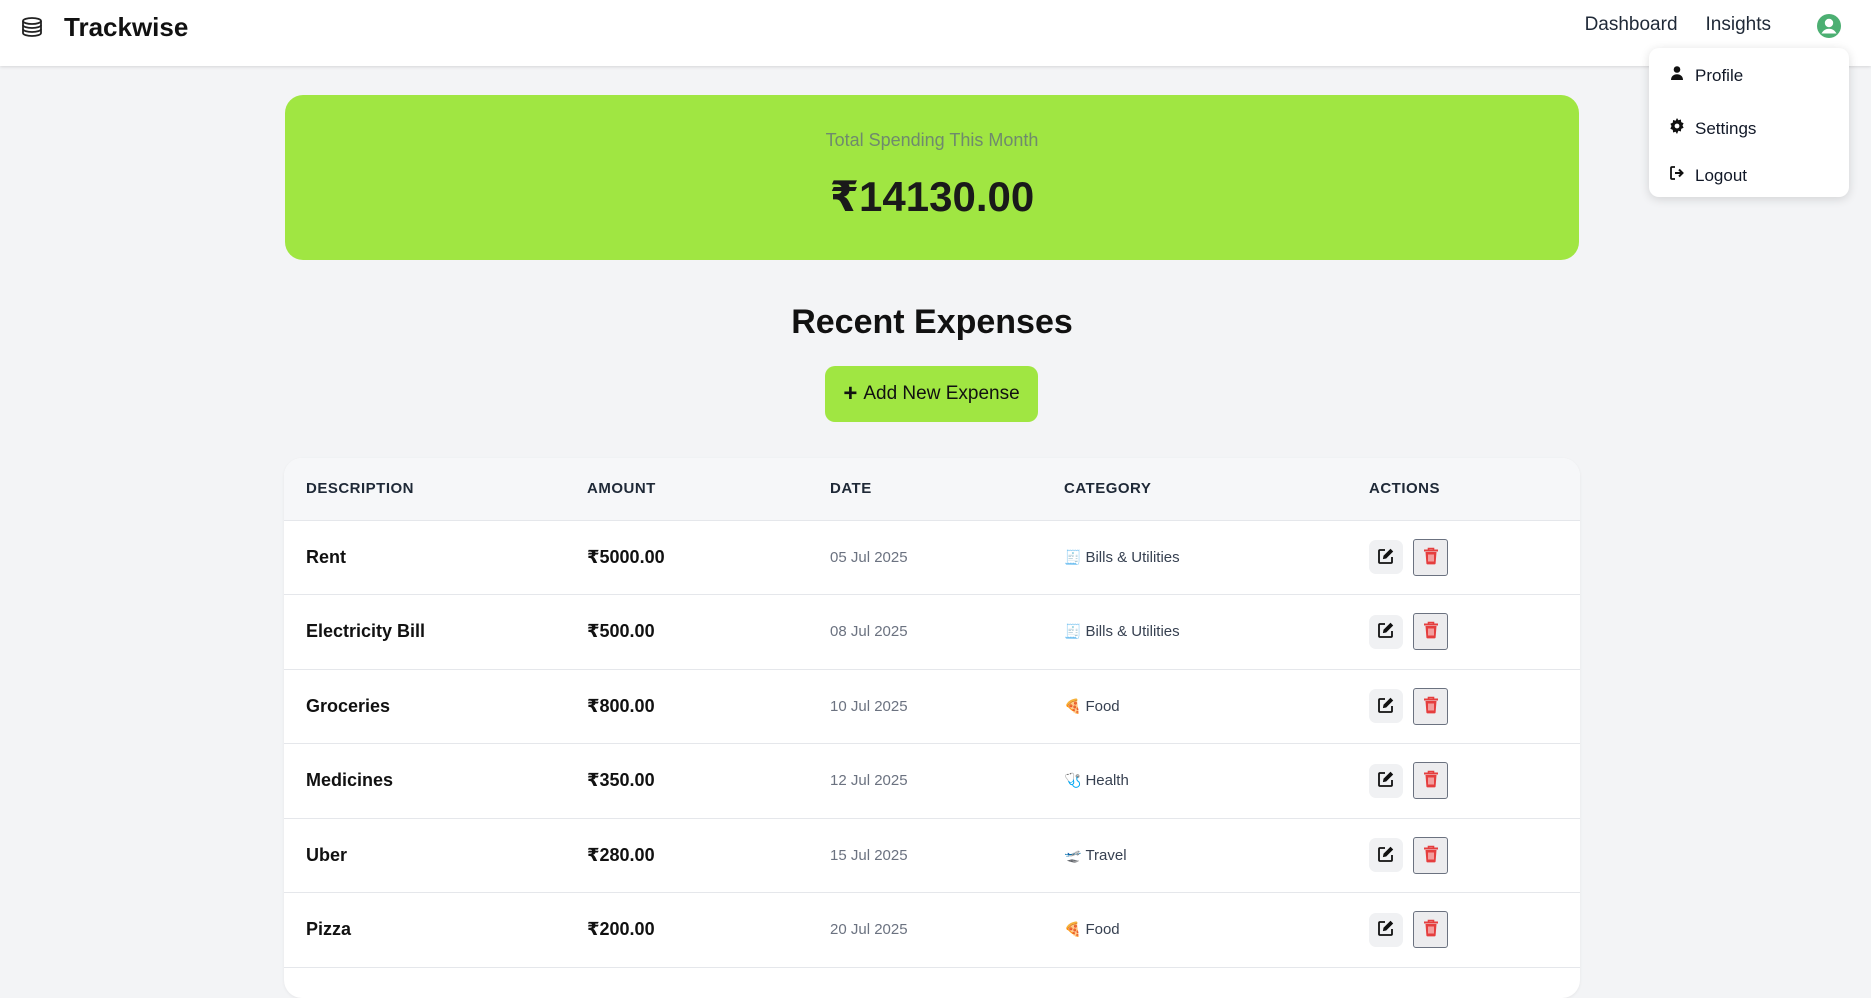 Image resolution: width=1871 pixels, height=998 pixels. Describe the element at coordinates (851, 488) in the screenshot. I see `column-header-date: DATE` at that location.